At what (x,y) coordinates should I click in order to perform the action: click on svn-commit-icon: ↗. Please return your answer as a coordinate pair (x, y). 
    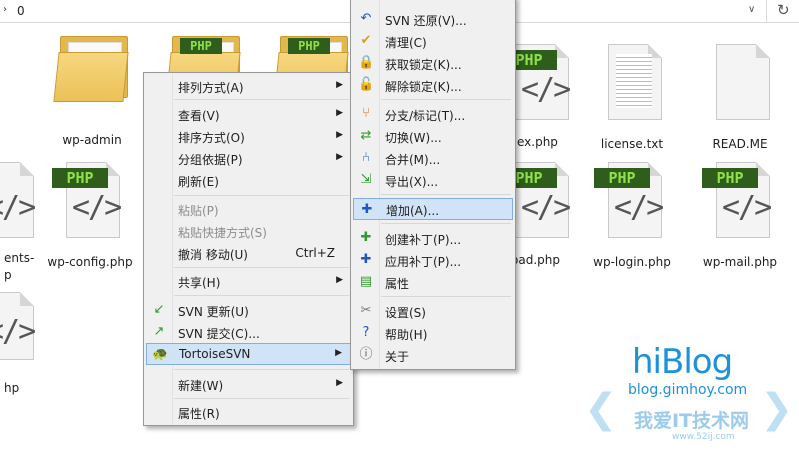
    Looking at the image, I should click on (159, 331).